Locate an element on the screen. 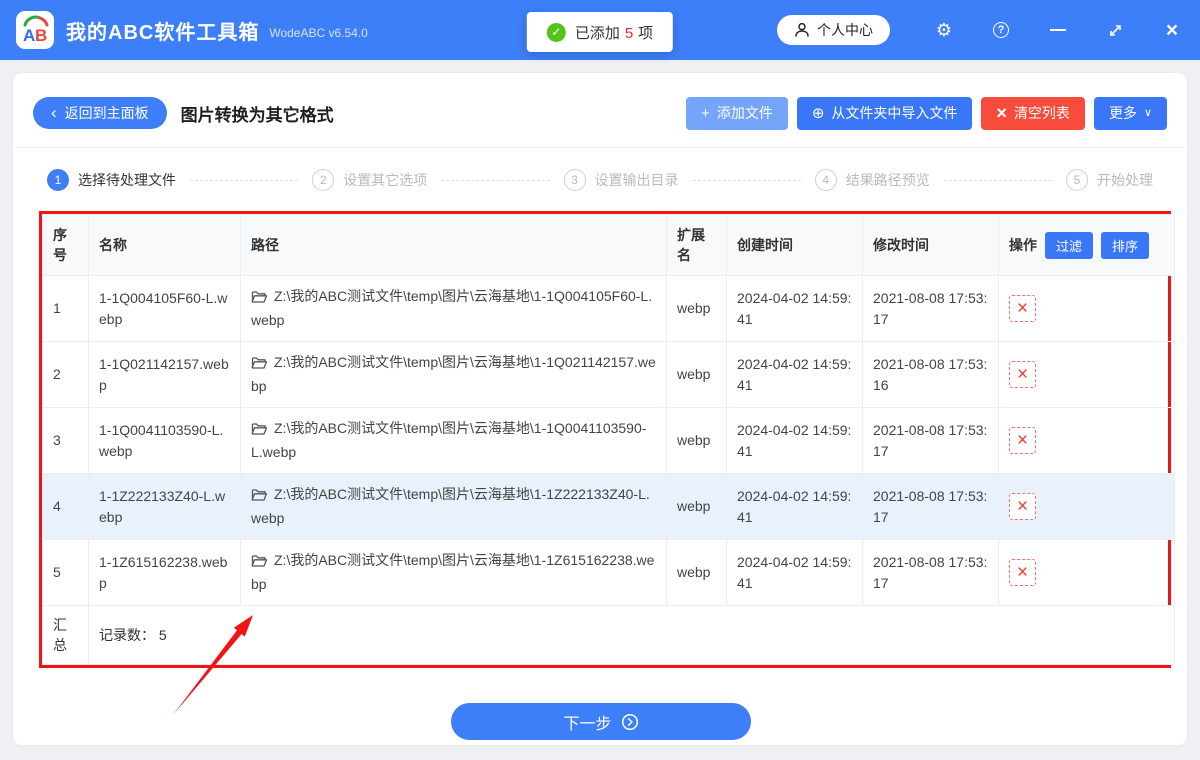  circle-arrow-right-icon is located at coordinates (629, 721).